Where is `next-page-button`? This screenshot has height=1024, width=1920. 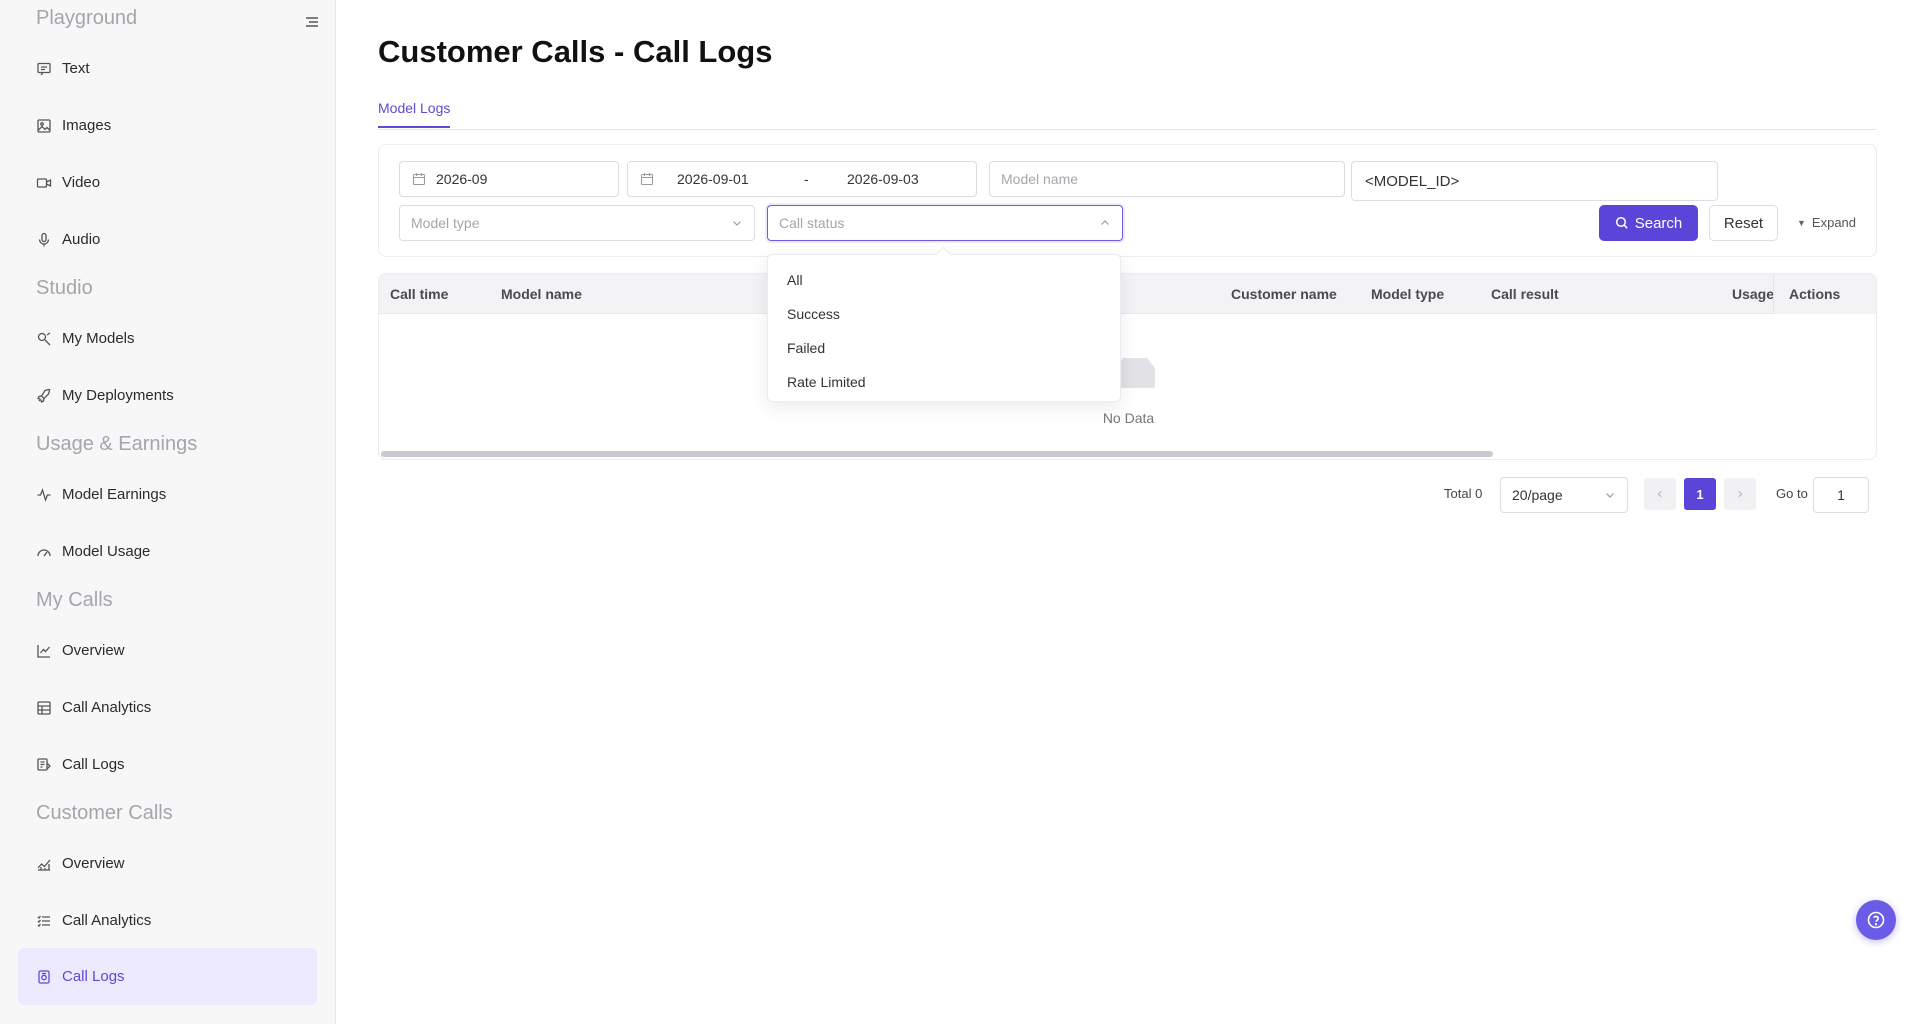 next-page-button is located at coordinates (1740, 494).